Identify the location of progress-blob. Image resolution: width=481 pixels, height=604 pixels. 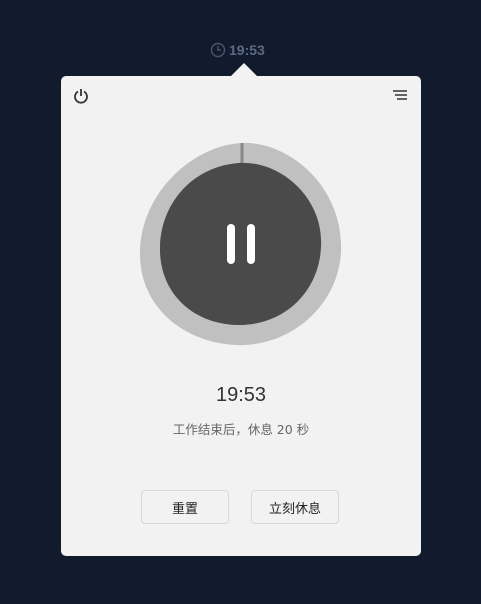
(242, 245).